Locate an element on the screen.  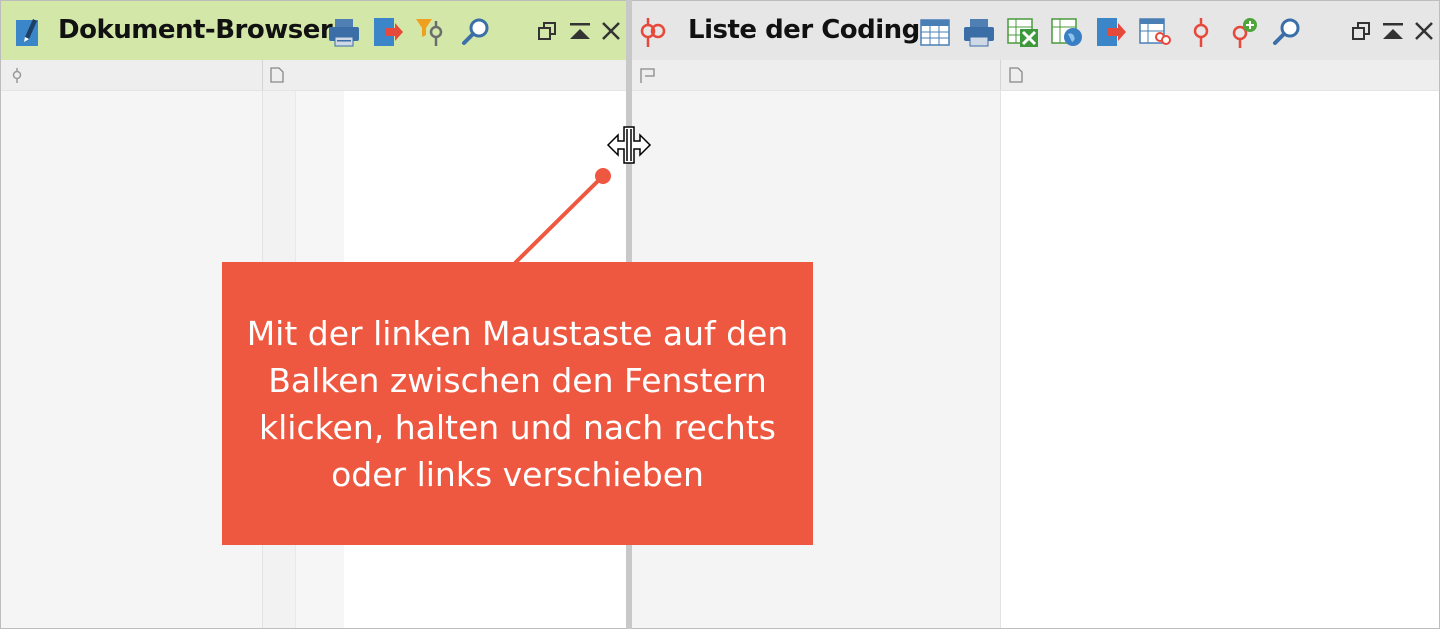
document-browser-titlebar: Dokument-Browser is located at coordinates (313, 30).